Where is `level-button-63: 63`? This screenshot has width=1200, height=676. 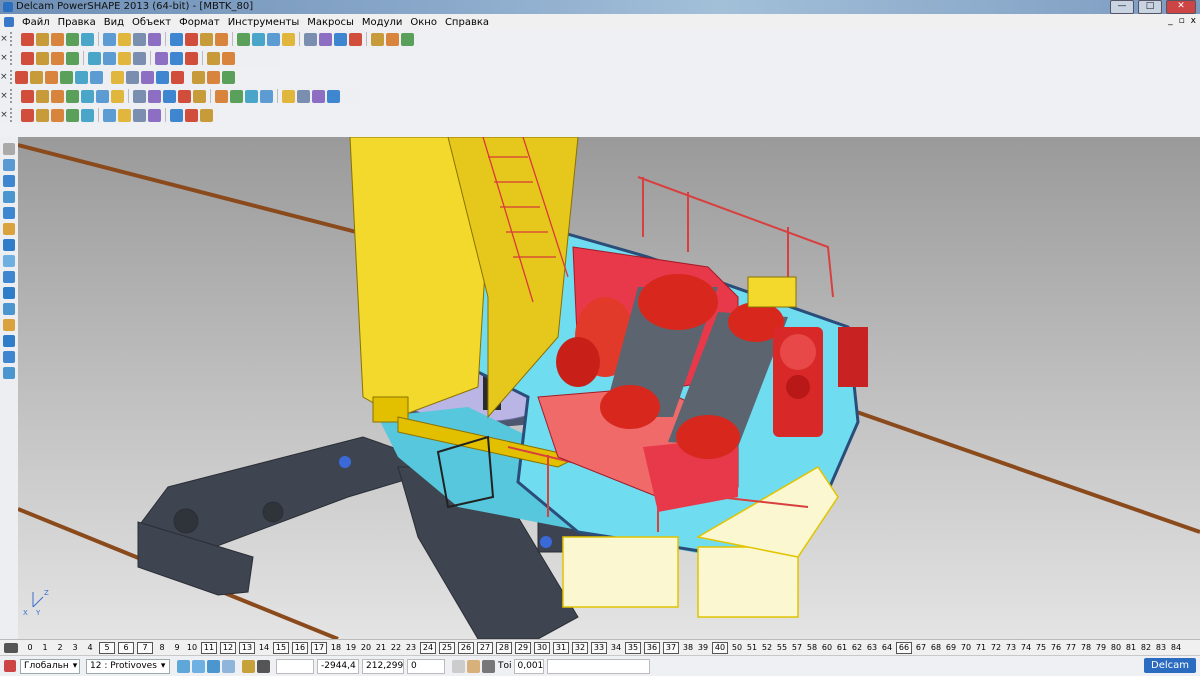
level-button-63: 63 is located at coordinates (872, 648).